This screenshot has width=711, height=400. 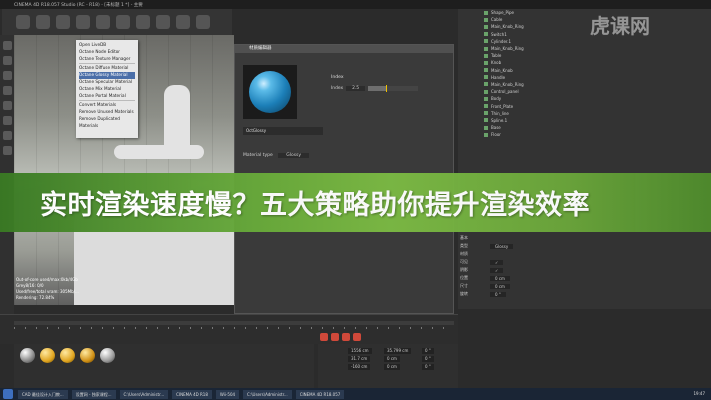 I want to click on camera-icon, so click(x=203, y=22).